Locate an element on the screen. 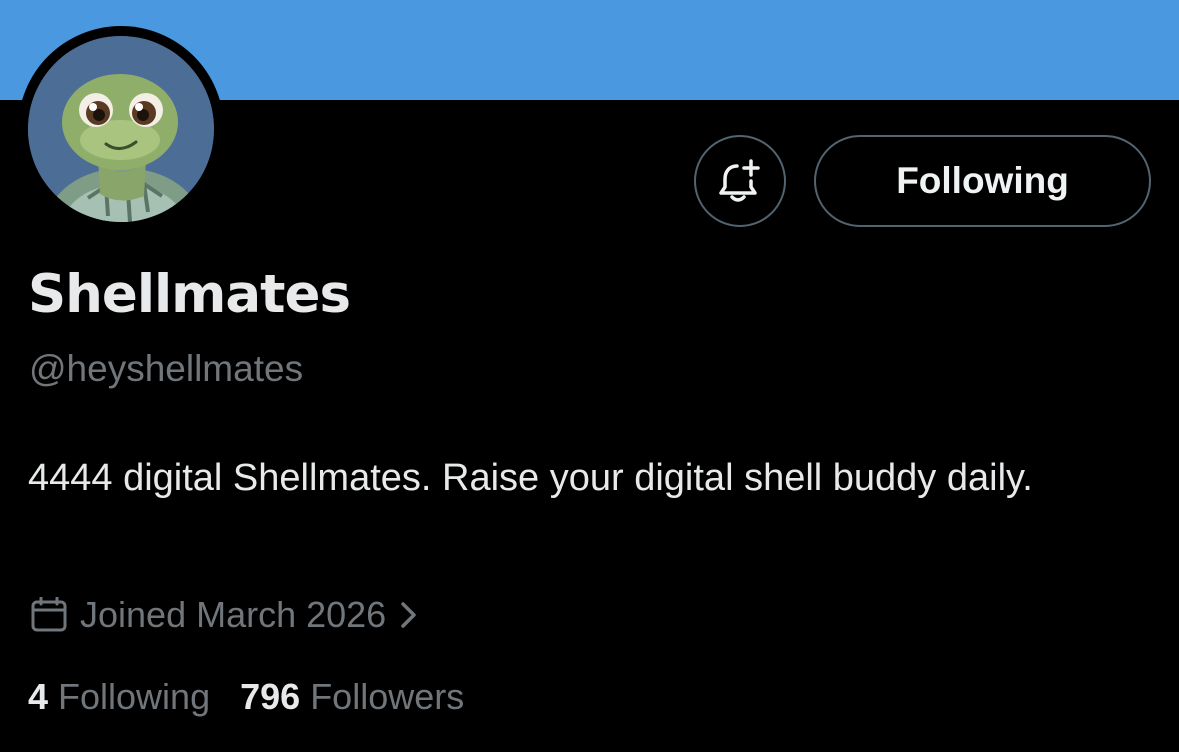  following-label: Following is located at coordinates (134, 696).